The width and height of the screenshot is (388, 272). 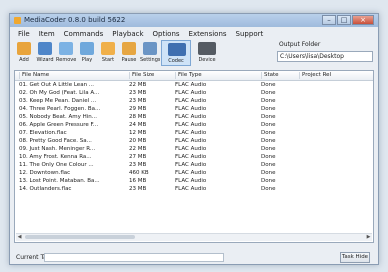 I want to click on menu-item-file: File, so click(x=24, y=34).